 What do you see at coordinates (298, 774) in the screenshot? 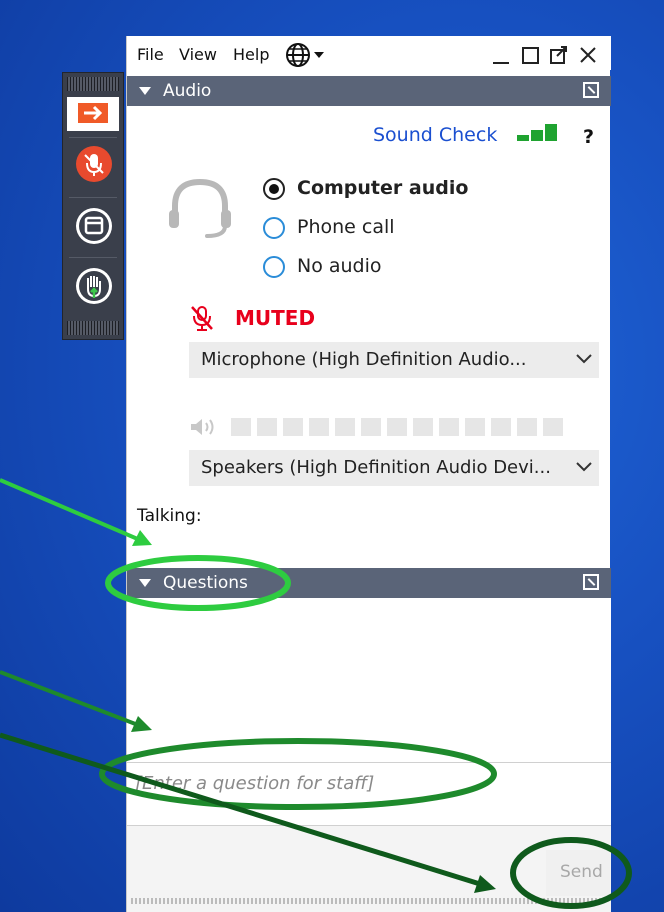
I see `annotation-ellipse-question-input` at bounding box center [298, 774].